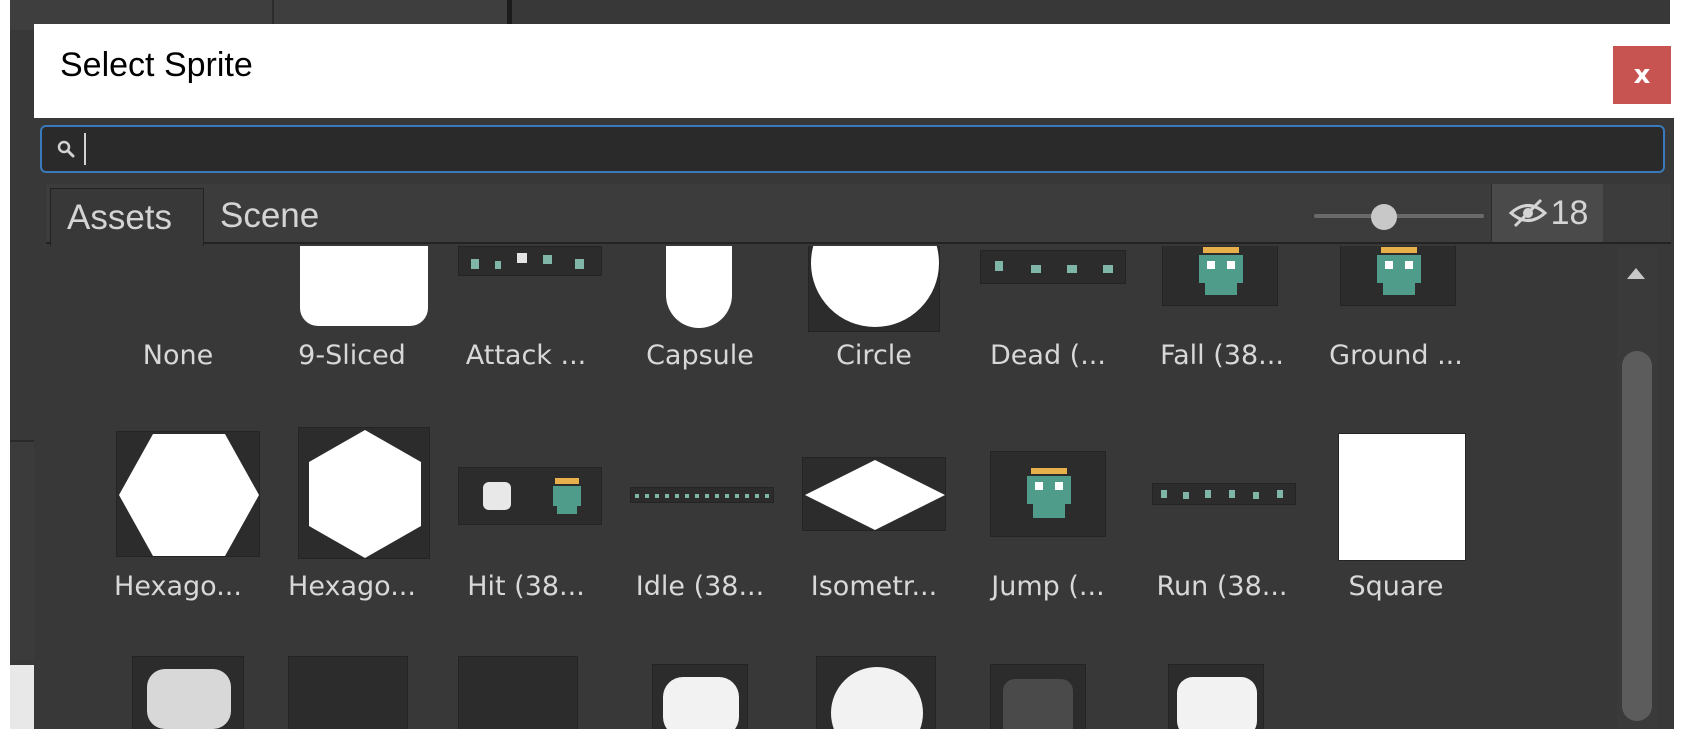 The image size is (1689, 729). Describe the element at coordinates (156, 65) in the screenshot. I see `dialog-title: Select Sprite` at that location.